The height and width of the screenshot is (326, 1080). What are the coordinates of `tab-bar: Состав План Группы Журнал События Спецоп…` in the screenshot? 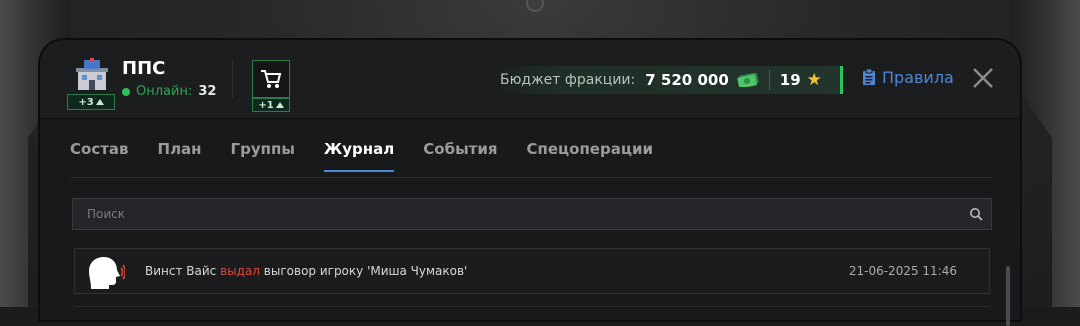 It's located at (376, 156).